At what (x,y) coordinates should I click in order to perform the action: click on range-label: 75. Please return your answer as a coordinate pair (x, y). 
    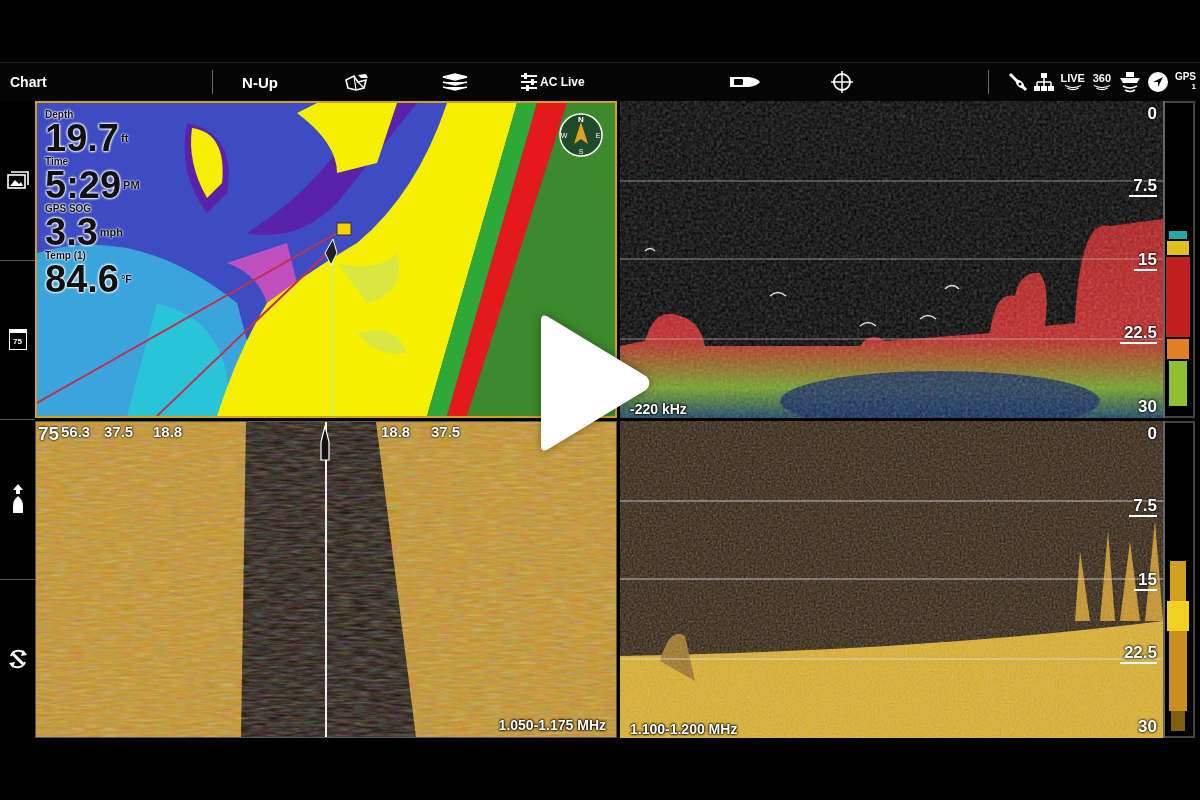
    Looking at the image, I should click on (49, 434).